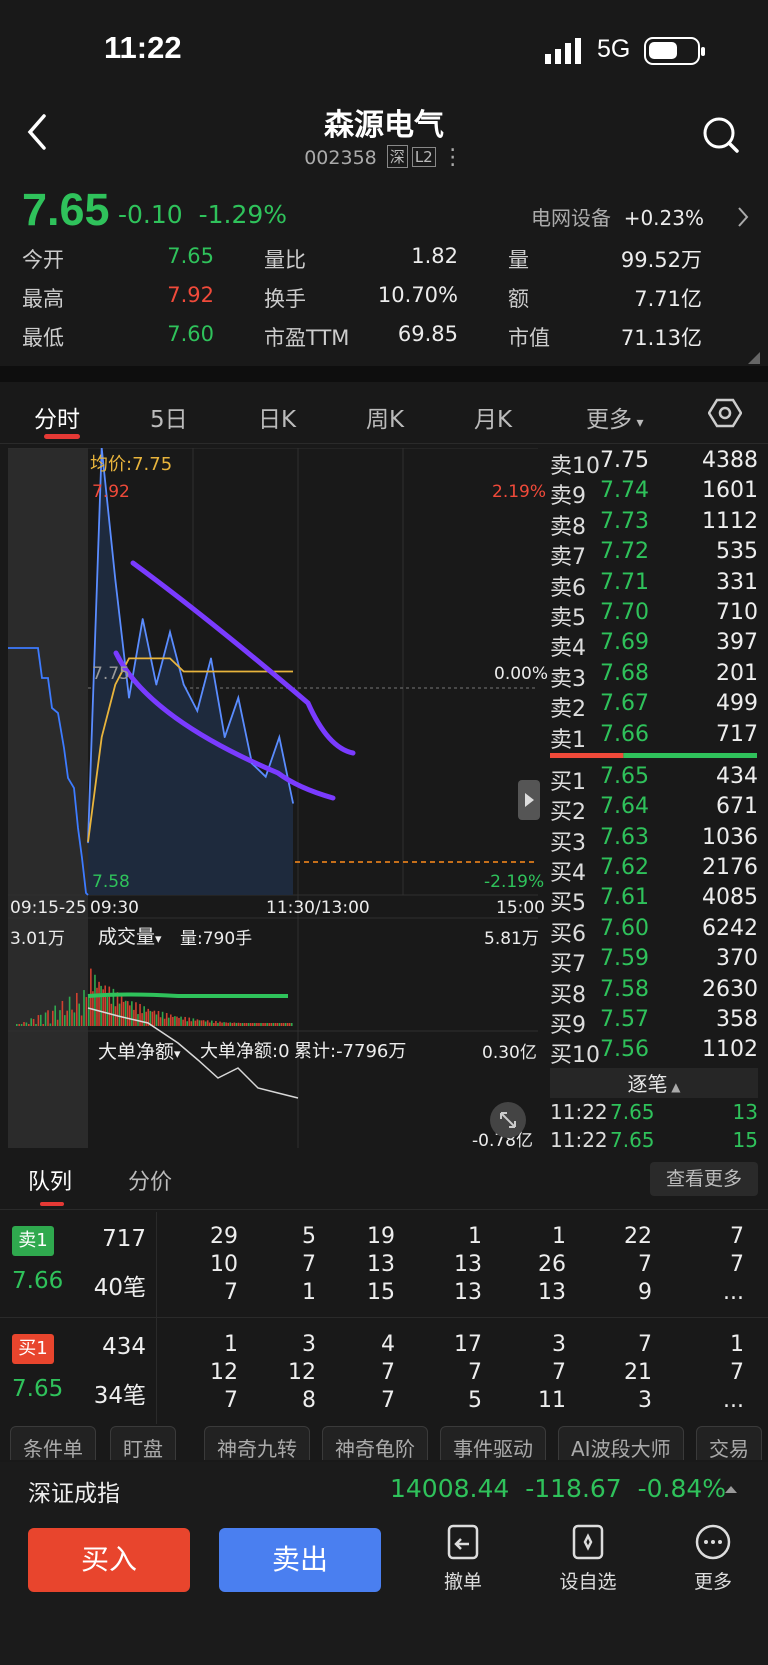 This screenshot has width=768, height=1665. I want to click on industry-link: 电网设备 +0.23%, so click(617, 216).